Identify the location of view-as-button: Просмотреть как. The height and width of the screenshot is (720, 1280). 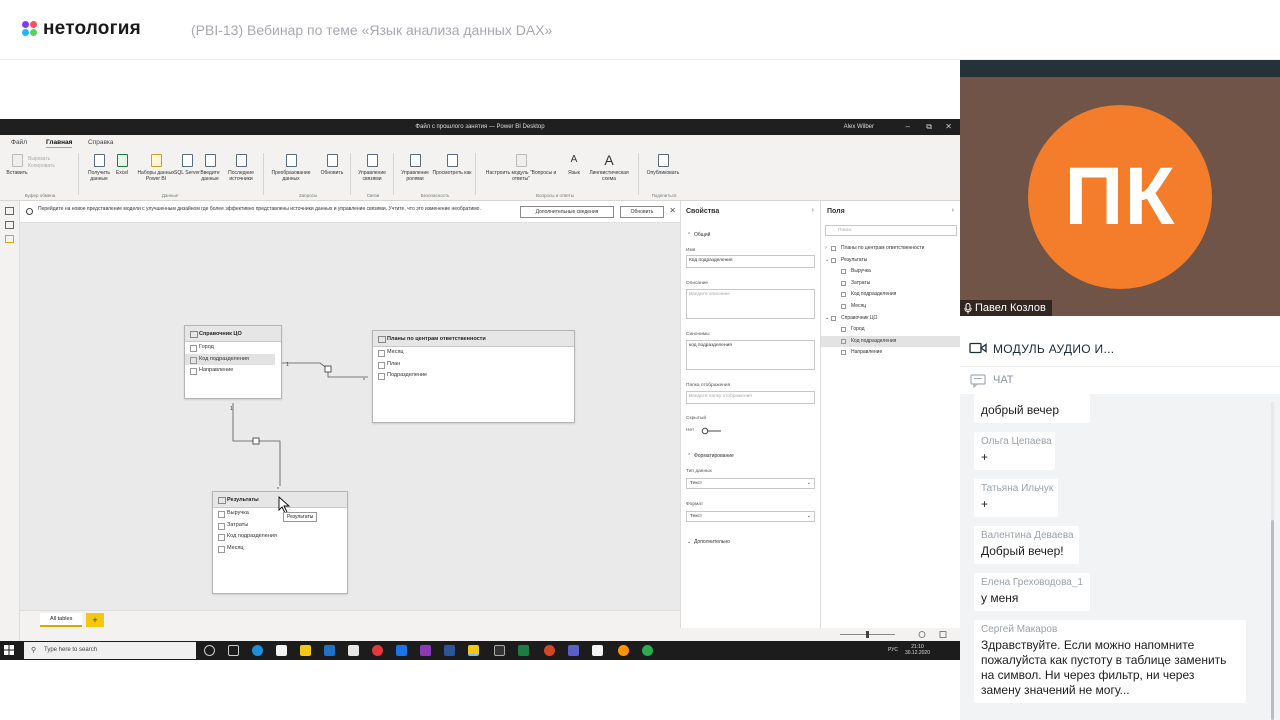
(452, 165).